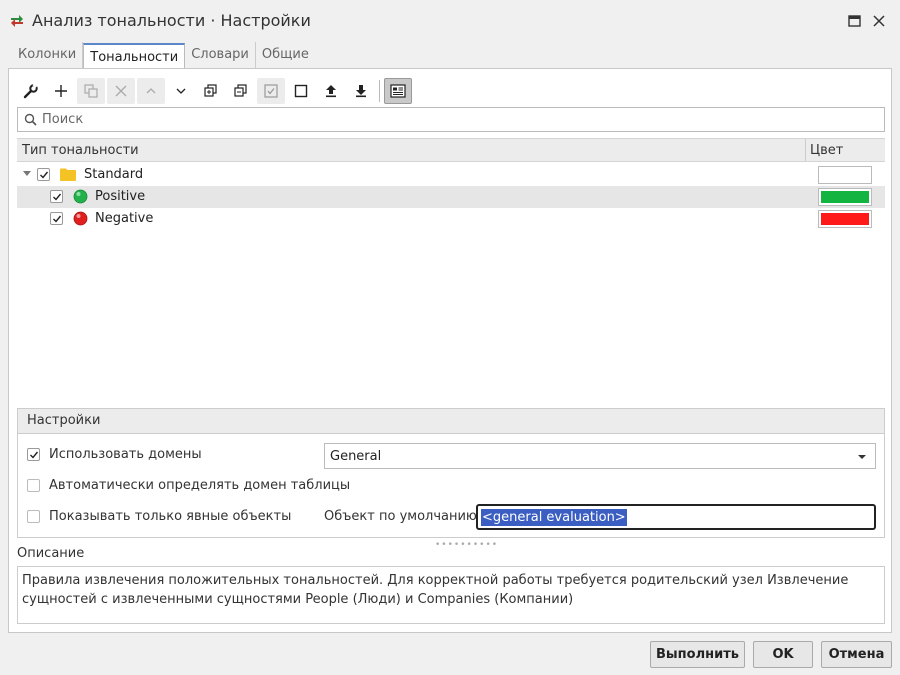 The width and height of the screenshot is (900, 675). Describe the element at coordinates (200, 485) in the screenshot. I see `auto-domain-label: Автоматически определять домен таблицы` at that location.